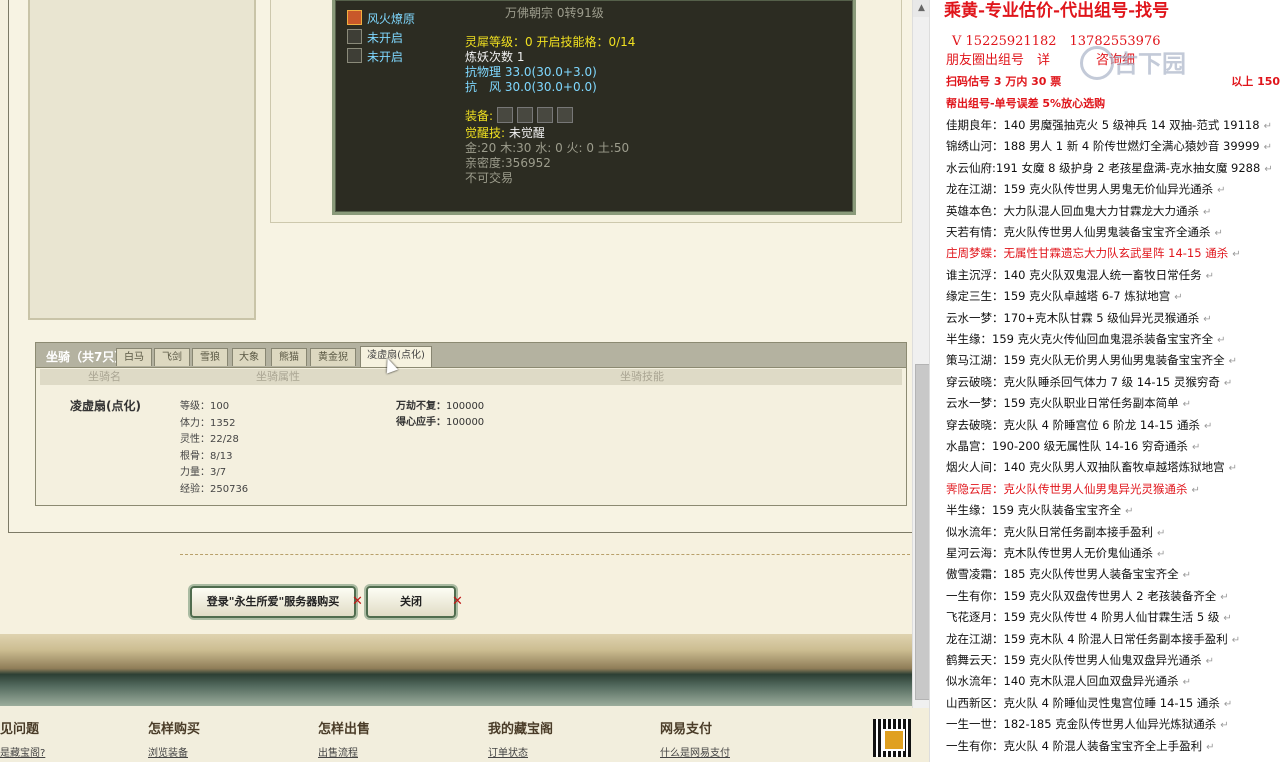 This screenshot has height=762, width=1280. I want to click on footer-link-pay: 什么是网易支付, so click(695, 751).